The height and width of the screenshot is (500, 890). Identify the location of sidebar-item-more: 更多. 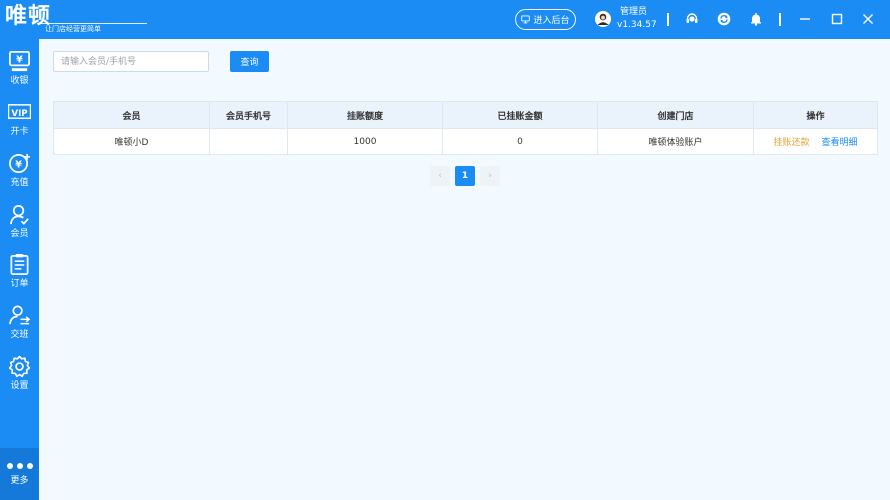
(19, 470).